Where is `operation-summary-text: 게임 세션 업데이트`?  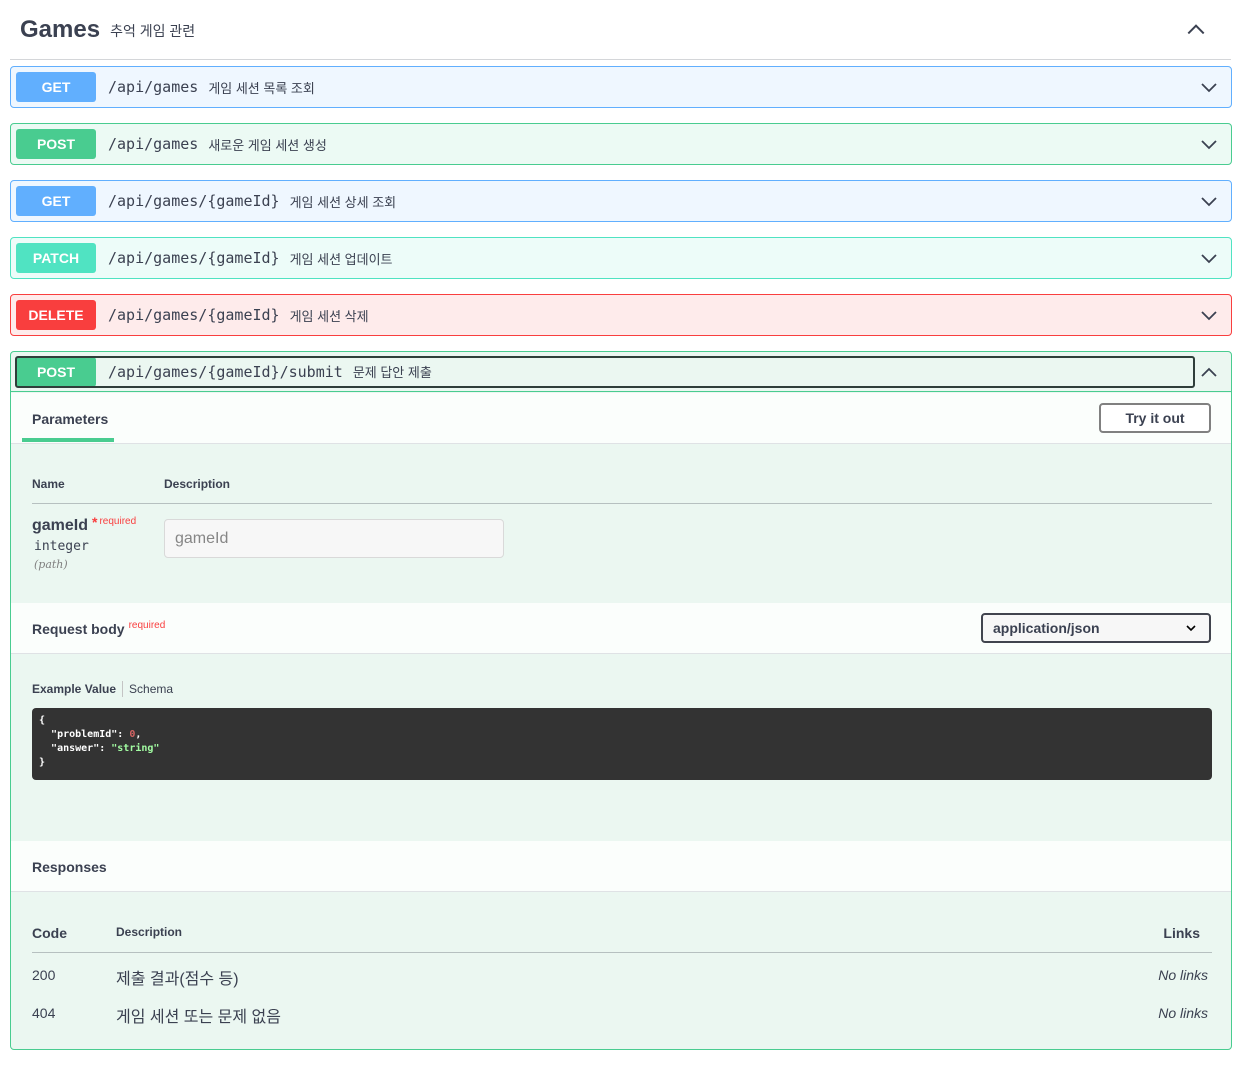 operation-summary-text: 게임 세션 업데이트 is located at coordinates (341, 259).